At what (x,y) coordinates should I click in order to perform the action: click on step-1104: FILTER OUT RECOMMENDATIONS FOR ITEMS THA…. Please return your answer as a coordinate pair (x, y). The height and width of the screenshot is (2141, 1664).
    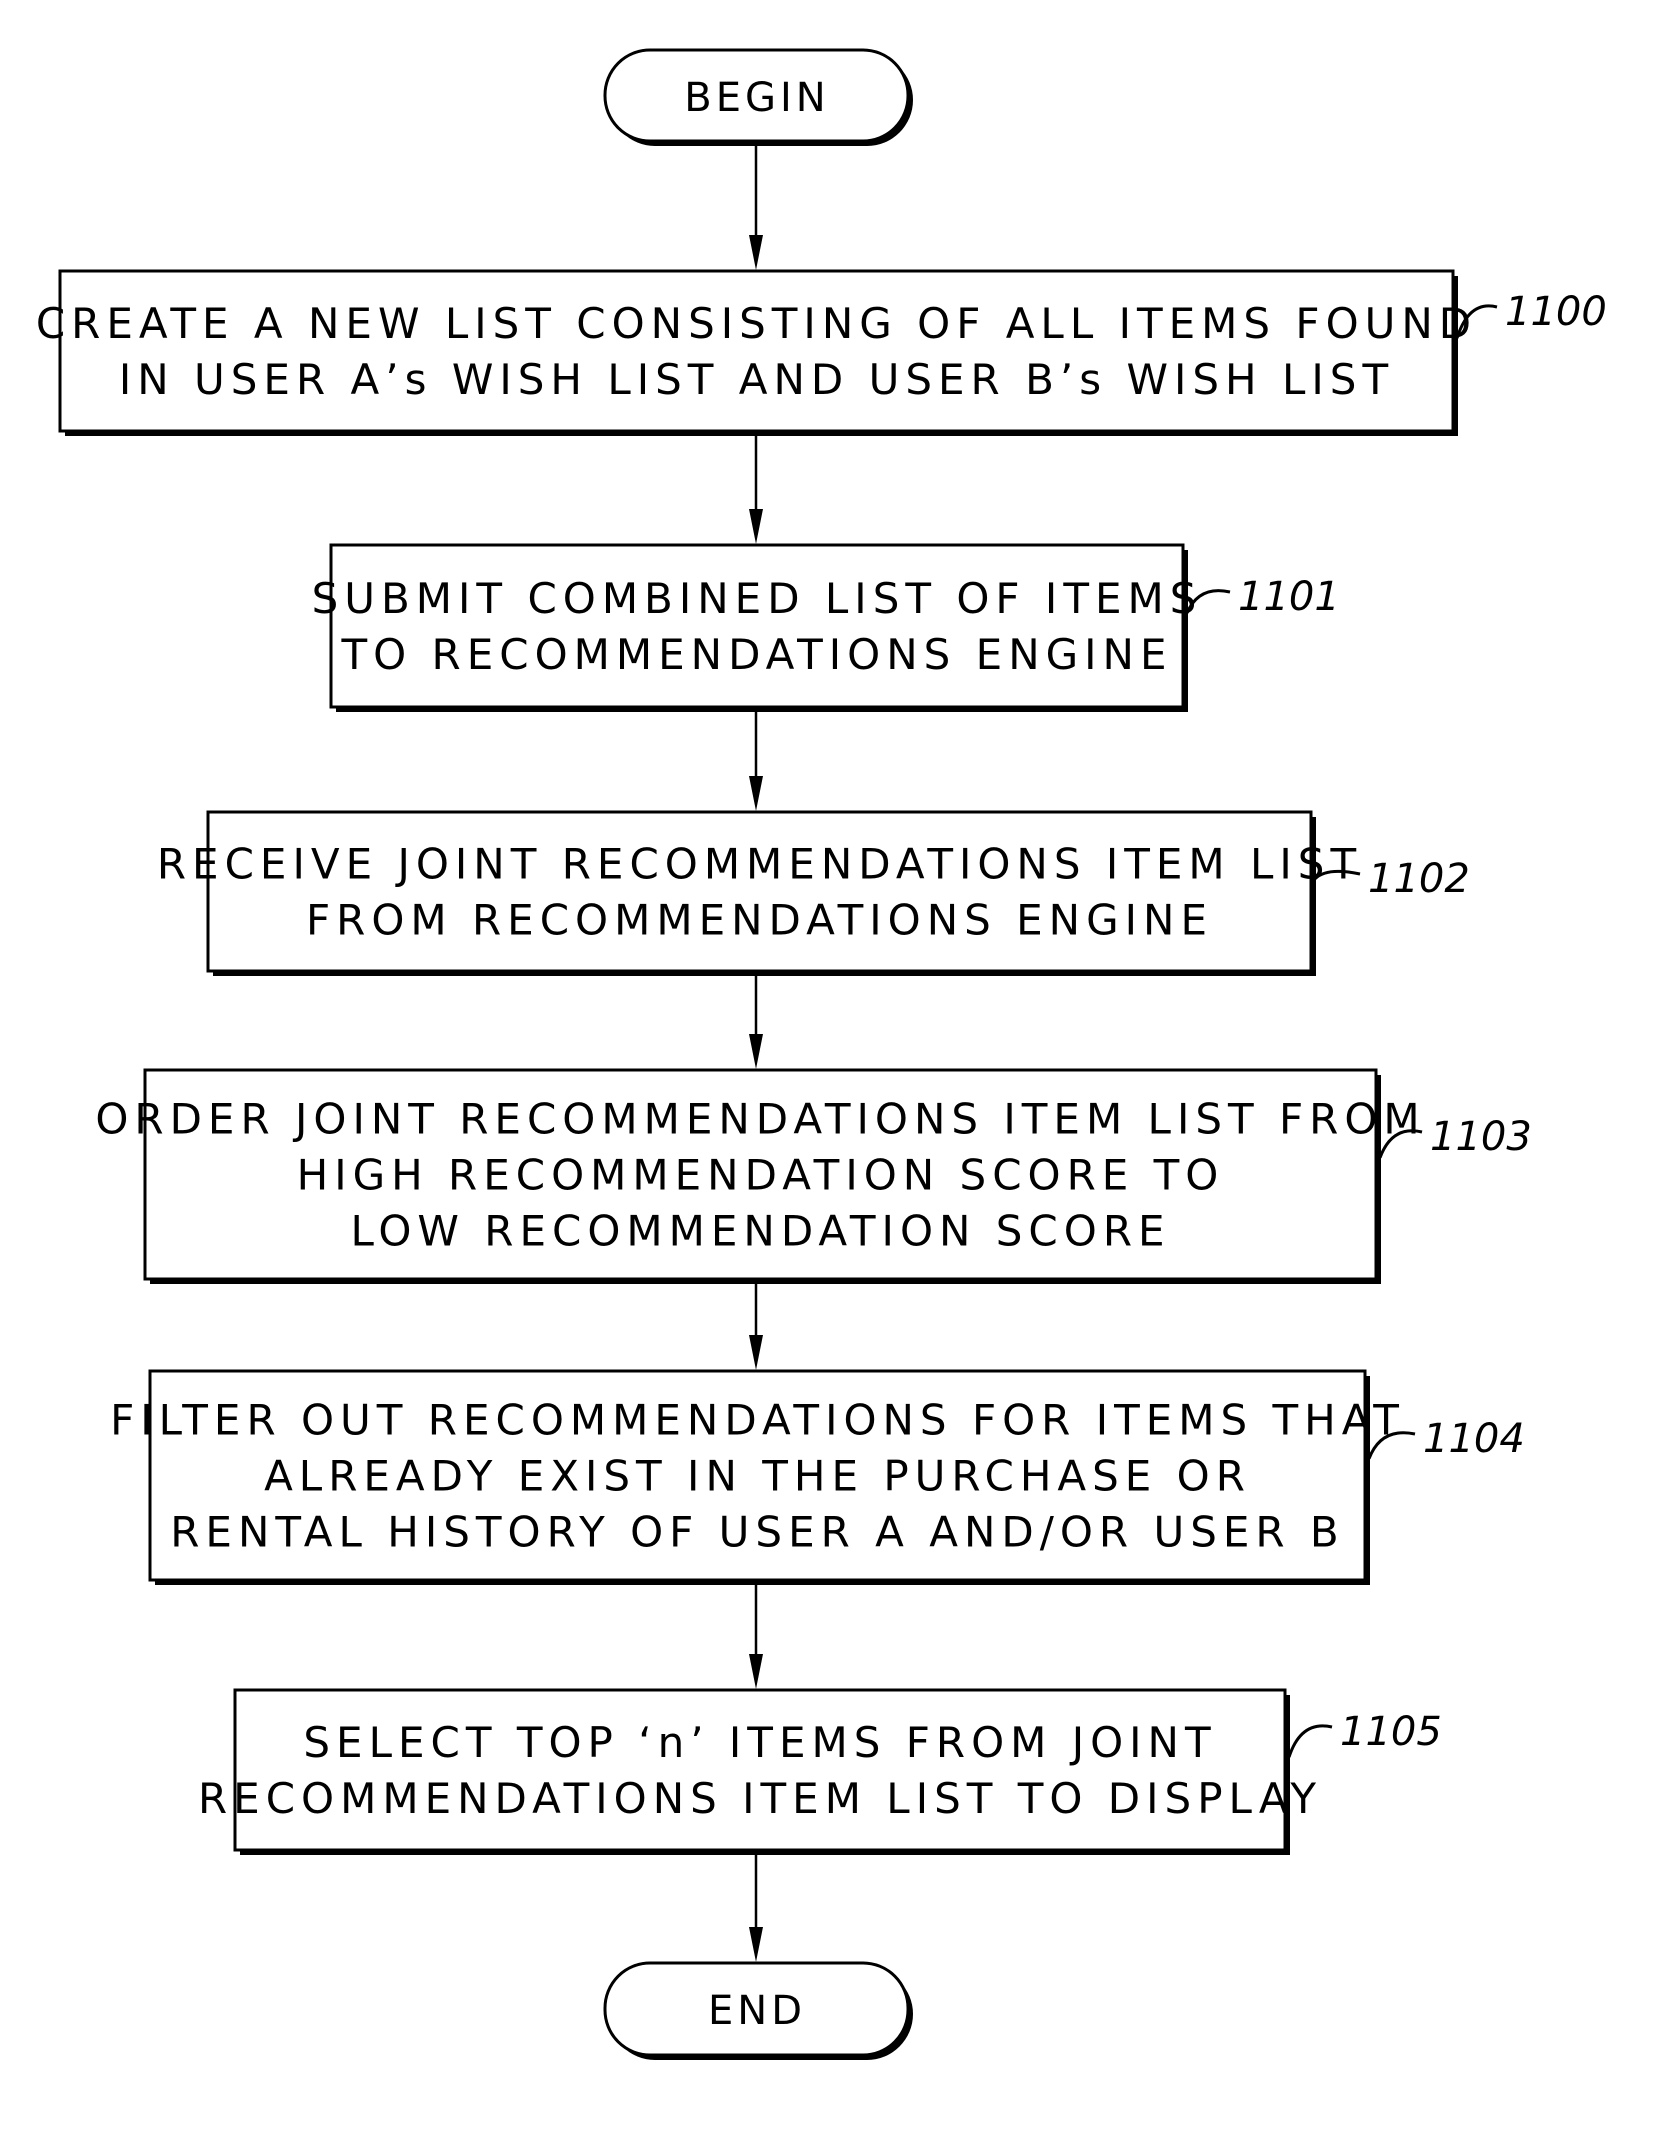
    Looking at the image, I should click on (817, 1477).